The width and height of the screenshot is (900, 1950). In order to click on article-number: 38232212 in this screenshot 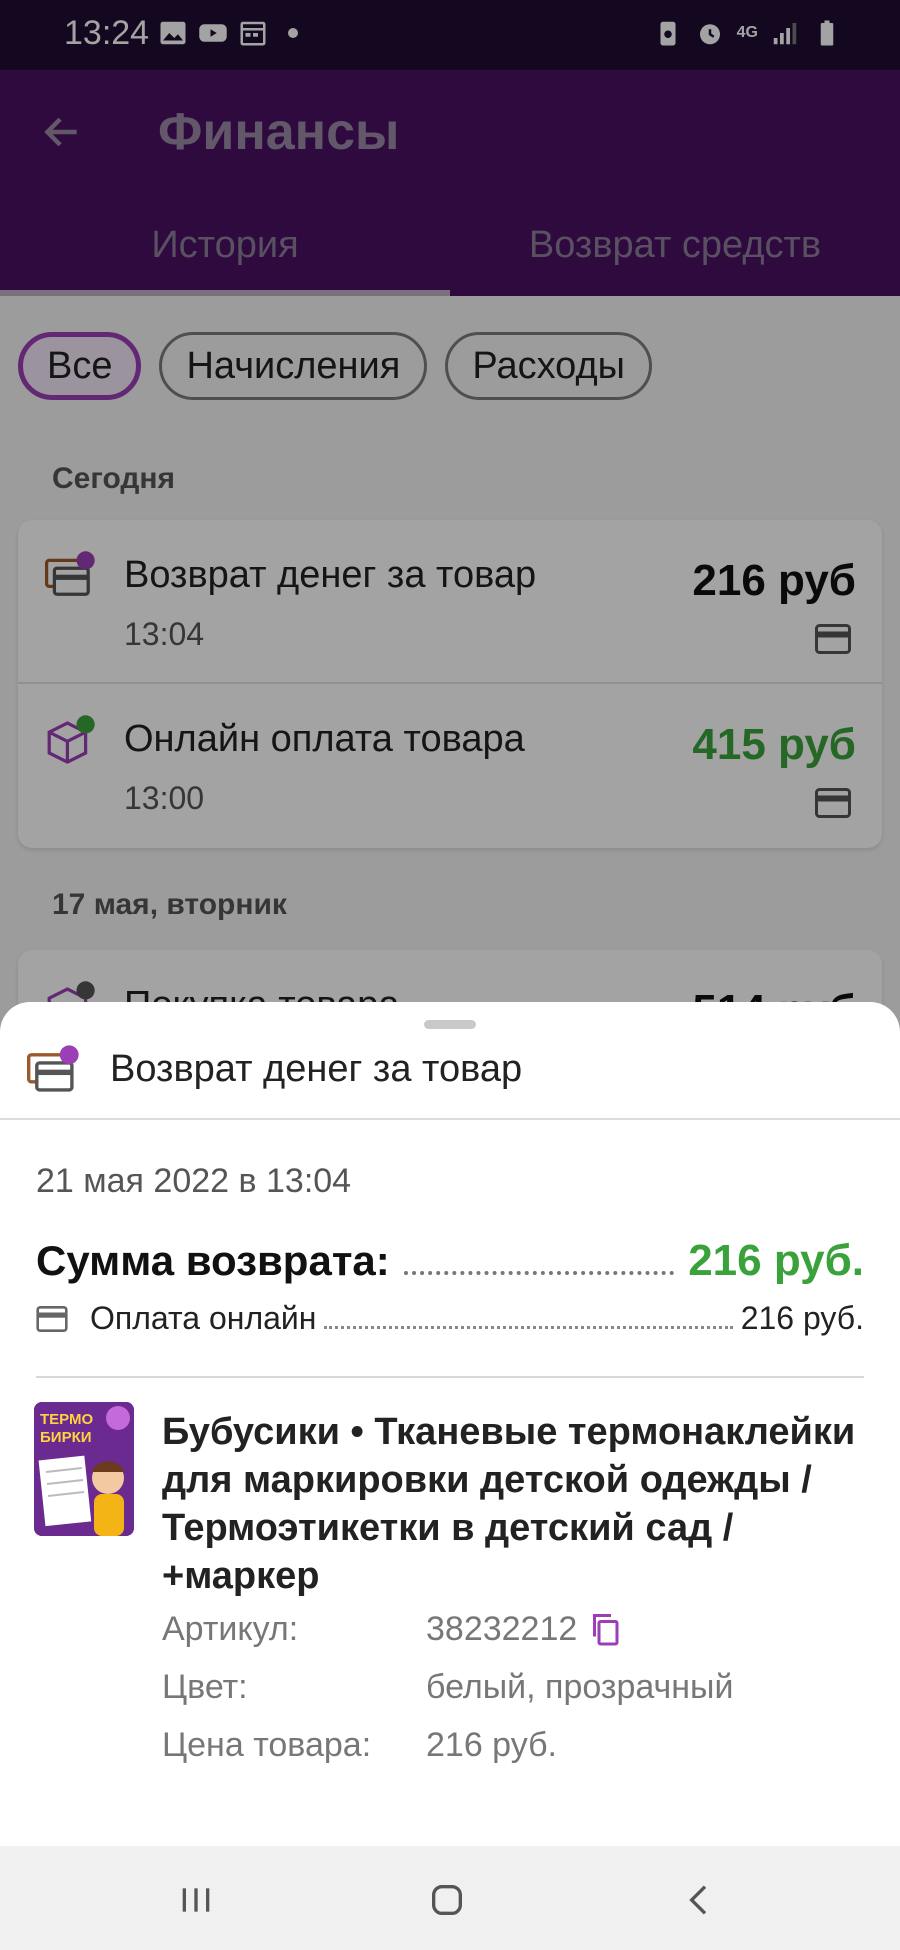, I will do `click(502, 1628)`.